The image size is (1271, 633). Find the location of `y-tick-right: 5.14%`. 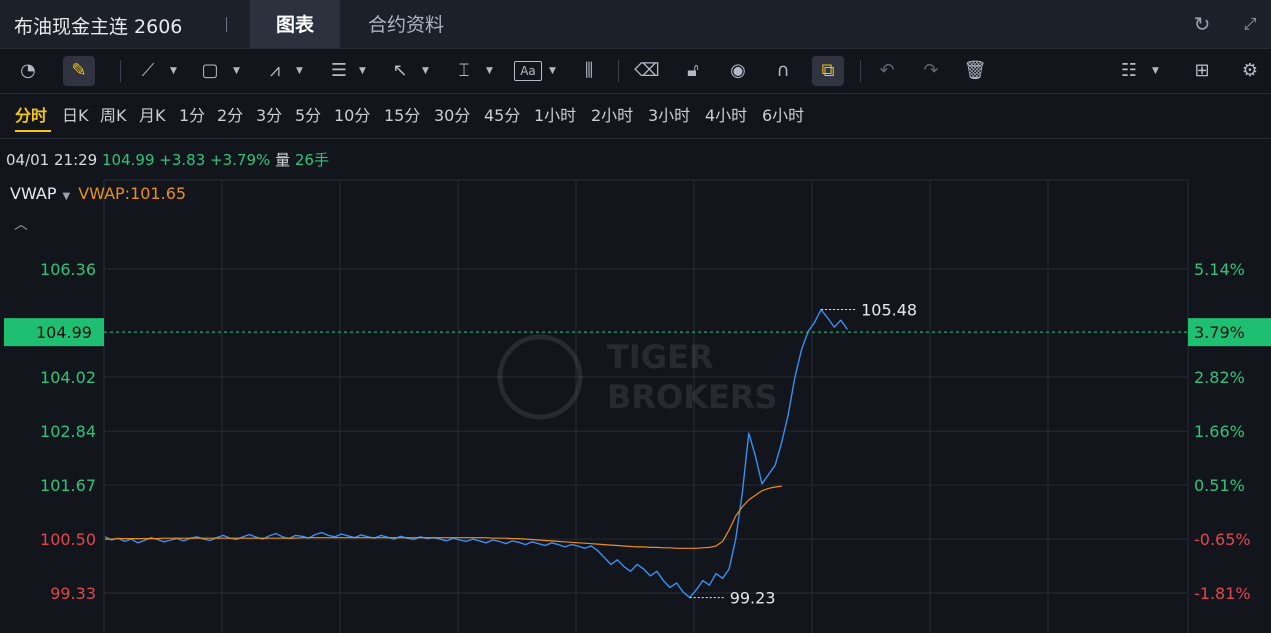

y-tick-right: 5.14% is located at coordinates (1219, 269).